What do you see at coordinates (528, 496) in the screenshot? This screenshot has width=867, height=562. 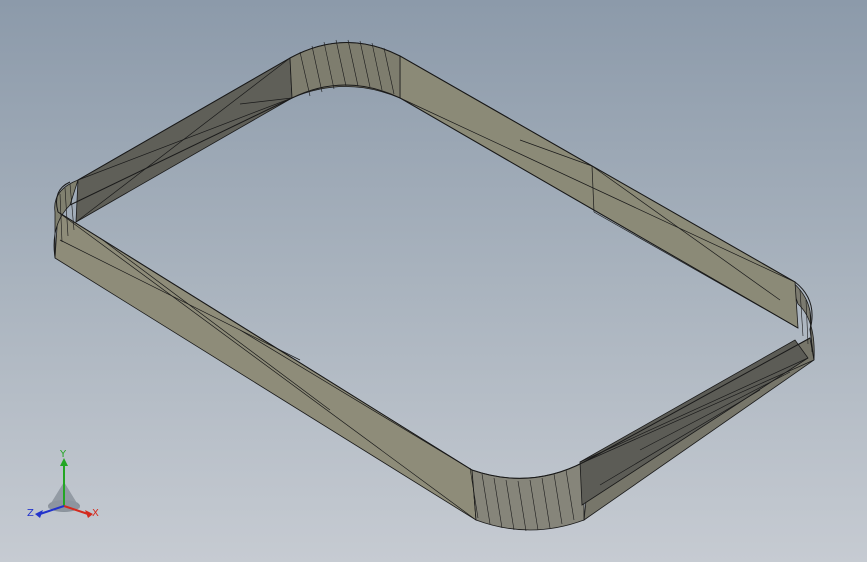 I see `front-corner-face` at bounding box center [528, 496].